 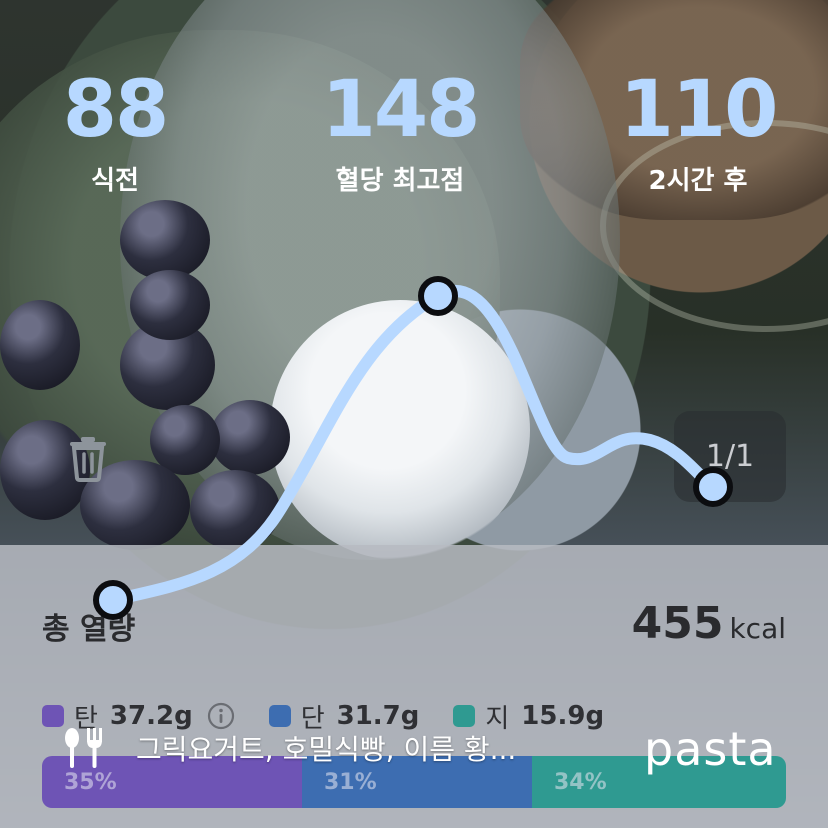 What do you see at coordinates (113, 600) in the screenshot?
I see `glucose-point-start` at bounding box center [113, 600].